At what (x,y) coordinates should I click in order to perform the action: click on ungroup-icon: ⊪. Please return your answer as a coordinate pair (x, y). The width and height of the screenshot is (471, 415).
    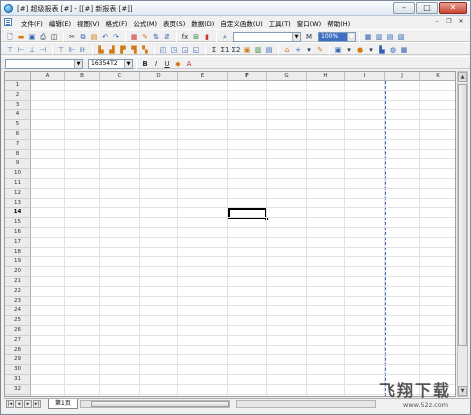
    Looking at the image, I should click on (83, 50).